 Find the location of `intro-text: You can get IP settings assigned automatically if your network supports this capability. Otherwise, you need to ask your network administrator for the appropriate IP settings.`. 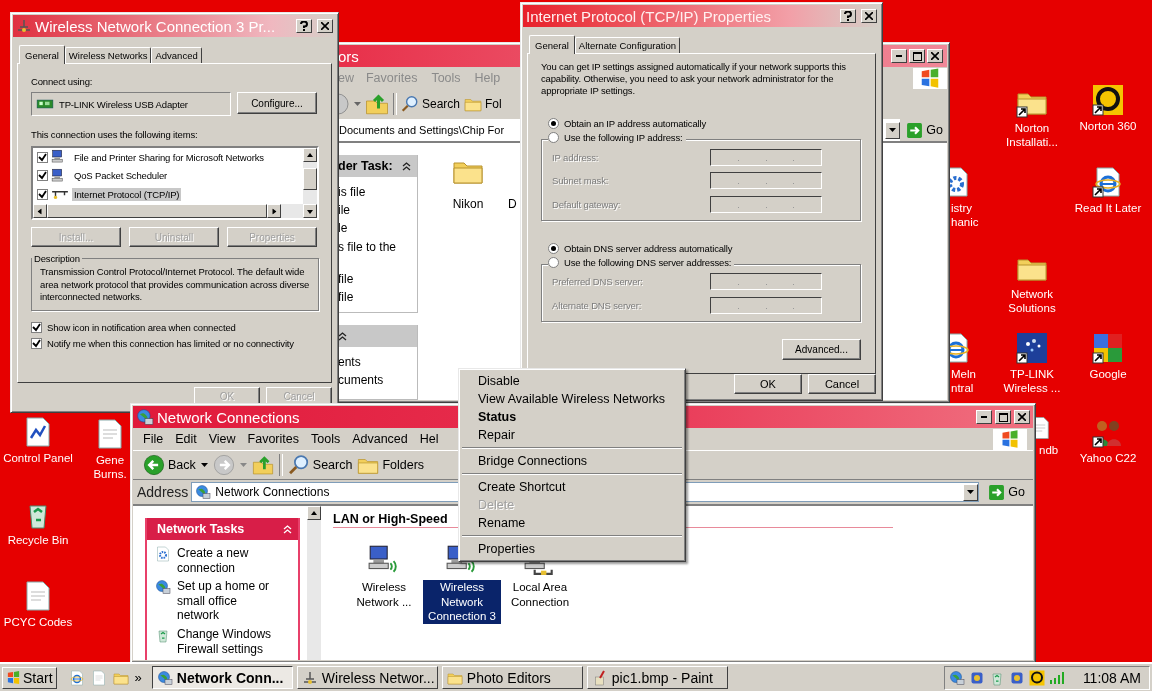

intro-text: You can get IP settings assigned automatically if your network supports this capability. Otherwise, you need to ask your network administrator for the appropriate IP settings. is located at coordinates (694, 79).